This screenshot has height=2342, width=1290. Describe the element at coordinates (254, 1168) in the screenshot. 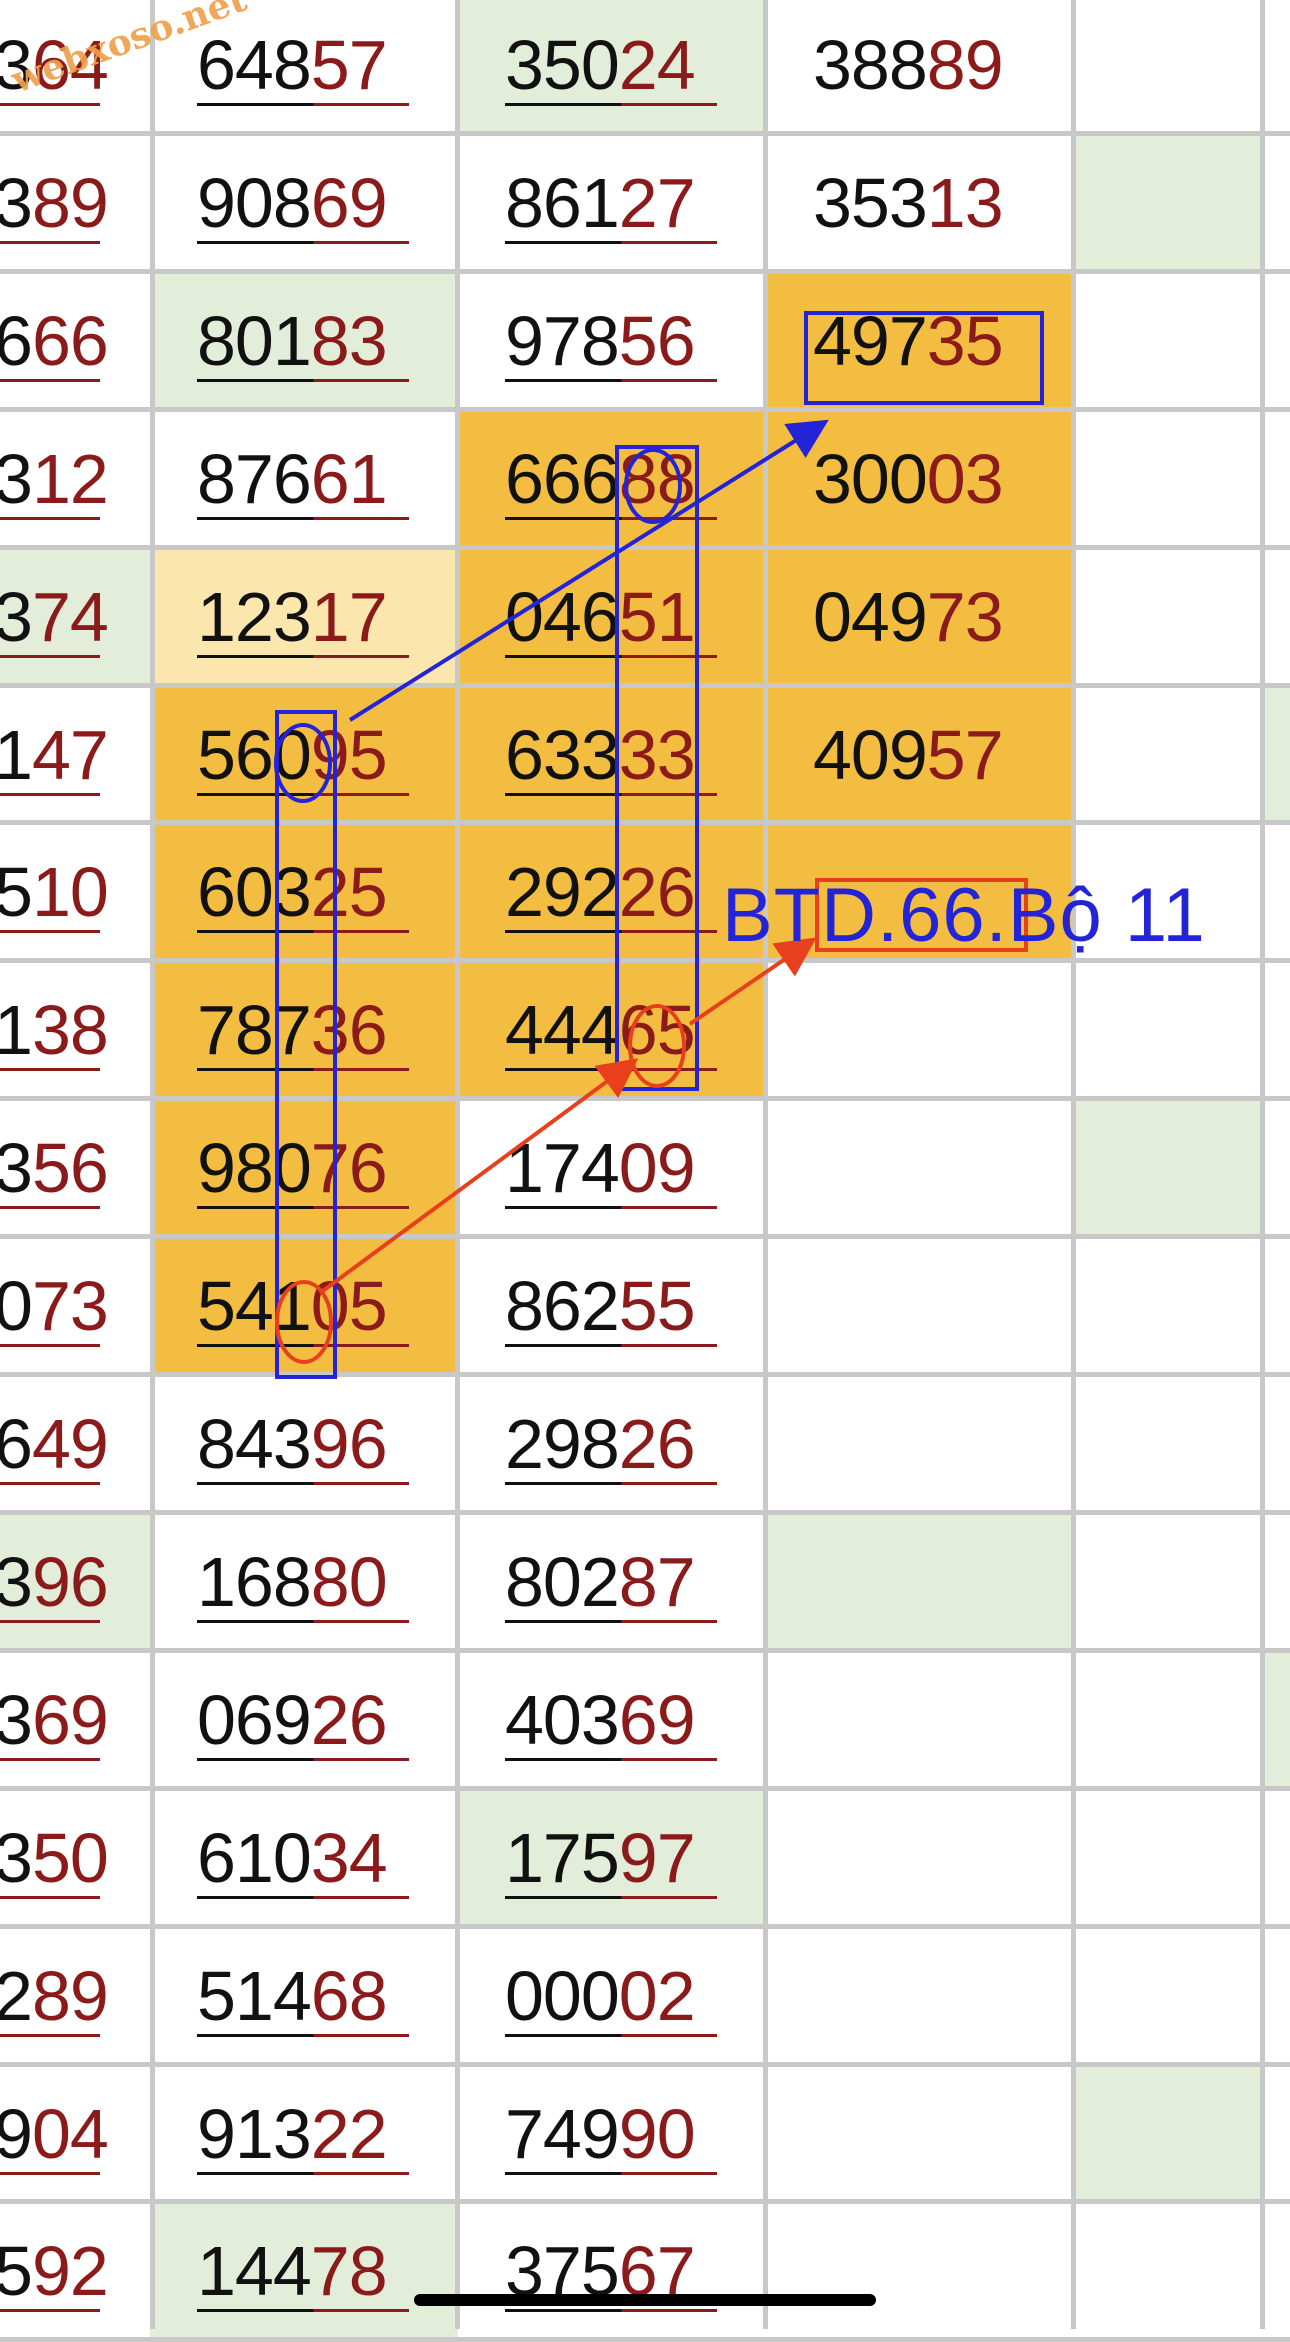

I see `number-prefix: 980` at that location.